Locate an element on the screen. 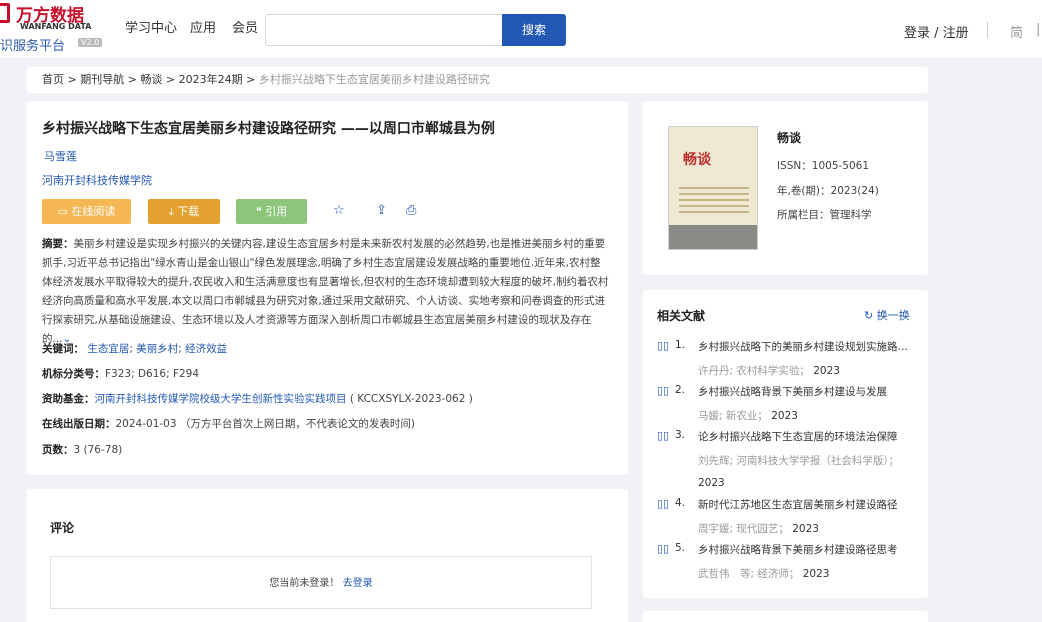 The image size is (1042, 622). journal-issn: ISSN：1005-5061 is located at coordinates (823, 166).